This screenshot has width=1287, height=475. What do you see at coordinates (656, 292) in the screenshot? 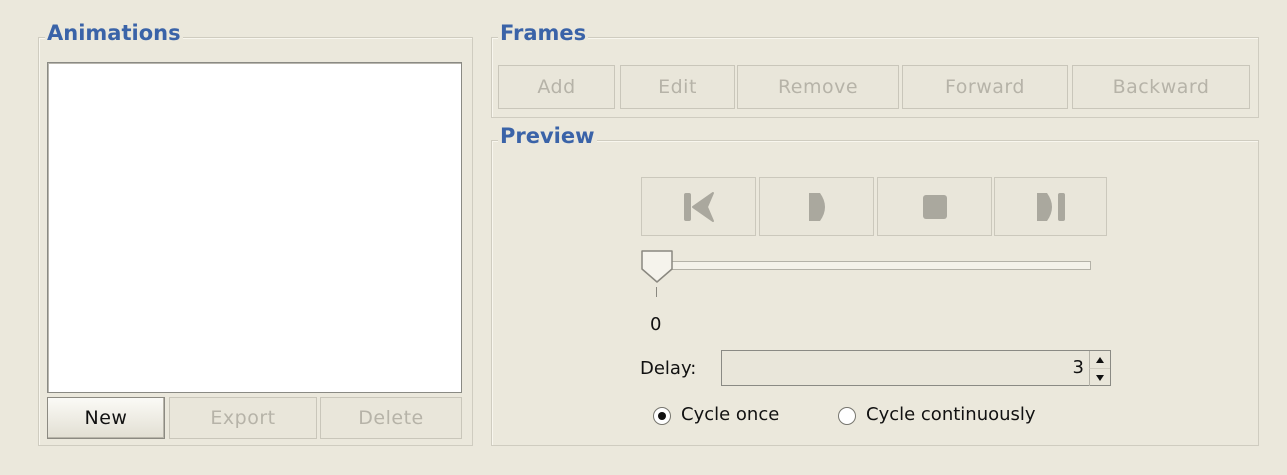
I see `slider-tick` at bounding box center [656, 292].